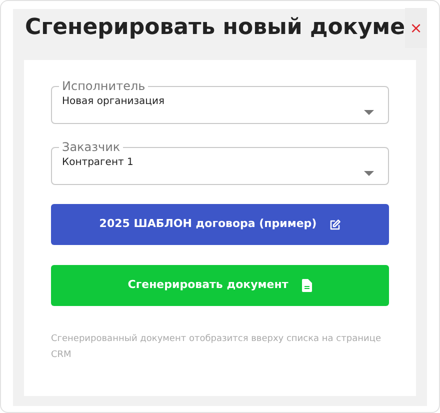 The width and height of the screenshot is (440, 413). Describe the element at coordinates (220, 163) in the screenshot. I see `select-field: Заказчик Контрагент 1` at that location.